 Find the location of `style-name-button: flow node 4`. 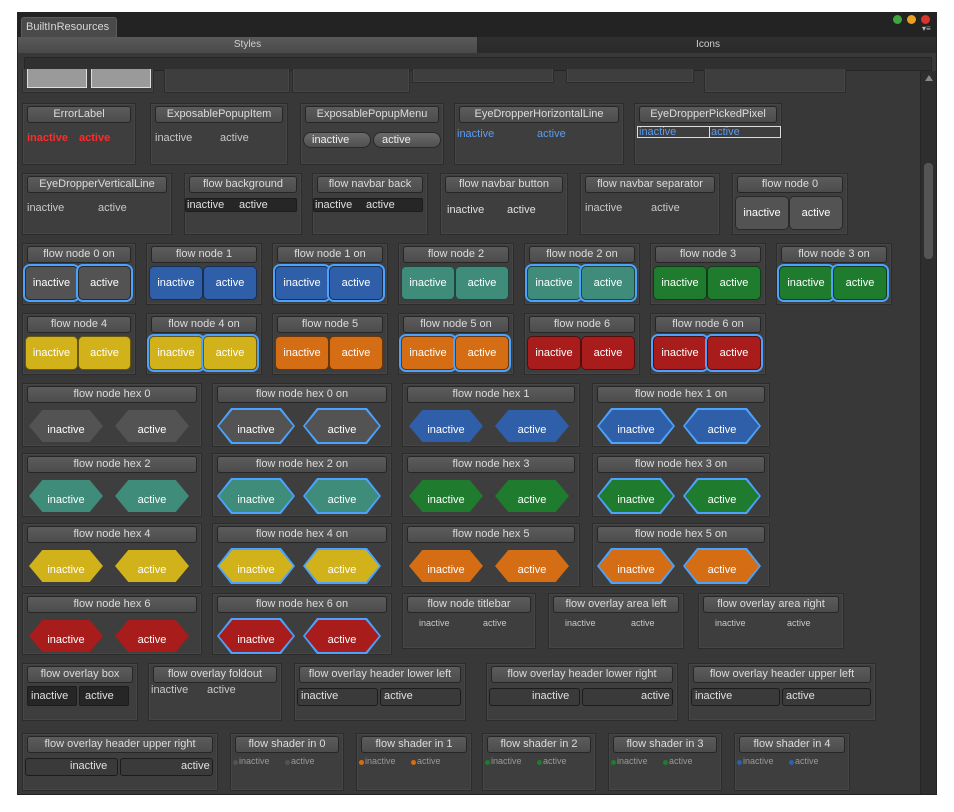

style-name-button: flow node 4 is located at coordinates (79, 324).